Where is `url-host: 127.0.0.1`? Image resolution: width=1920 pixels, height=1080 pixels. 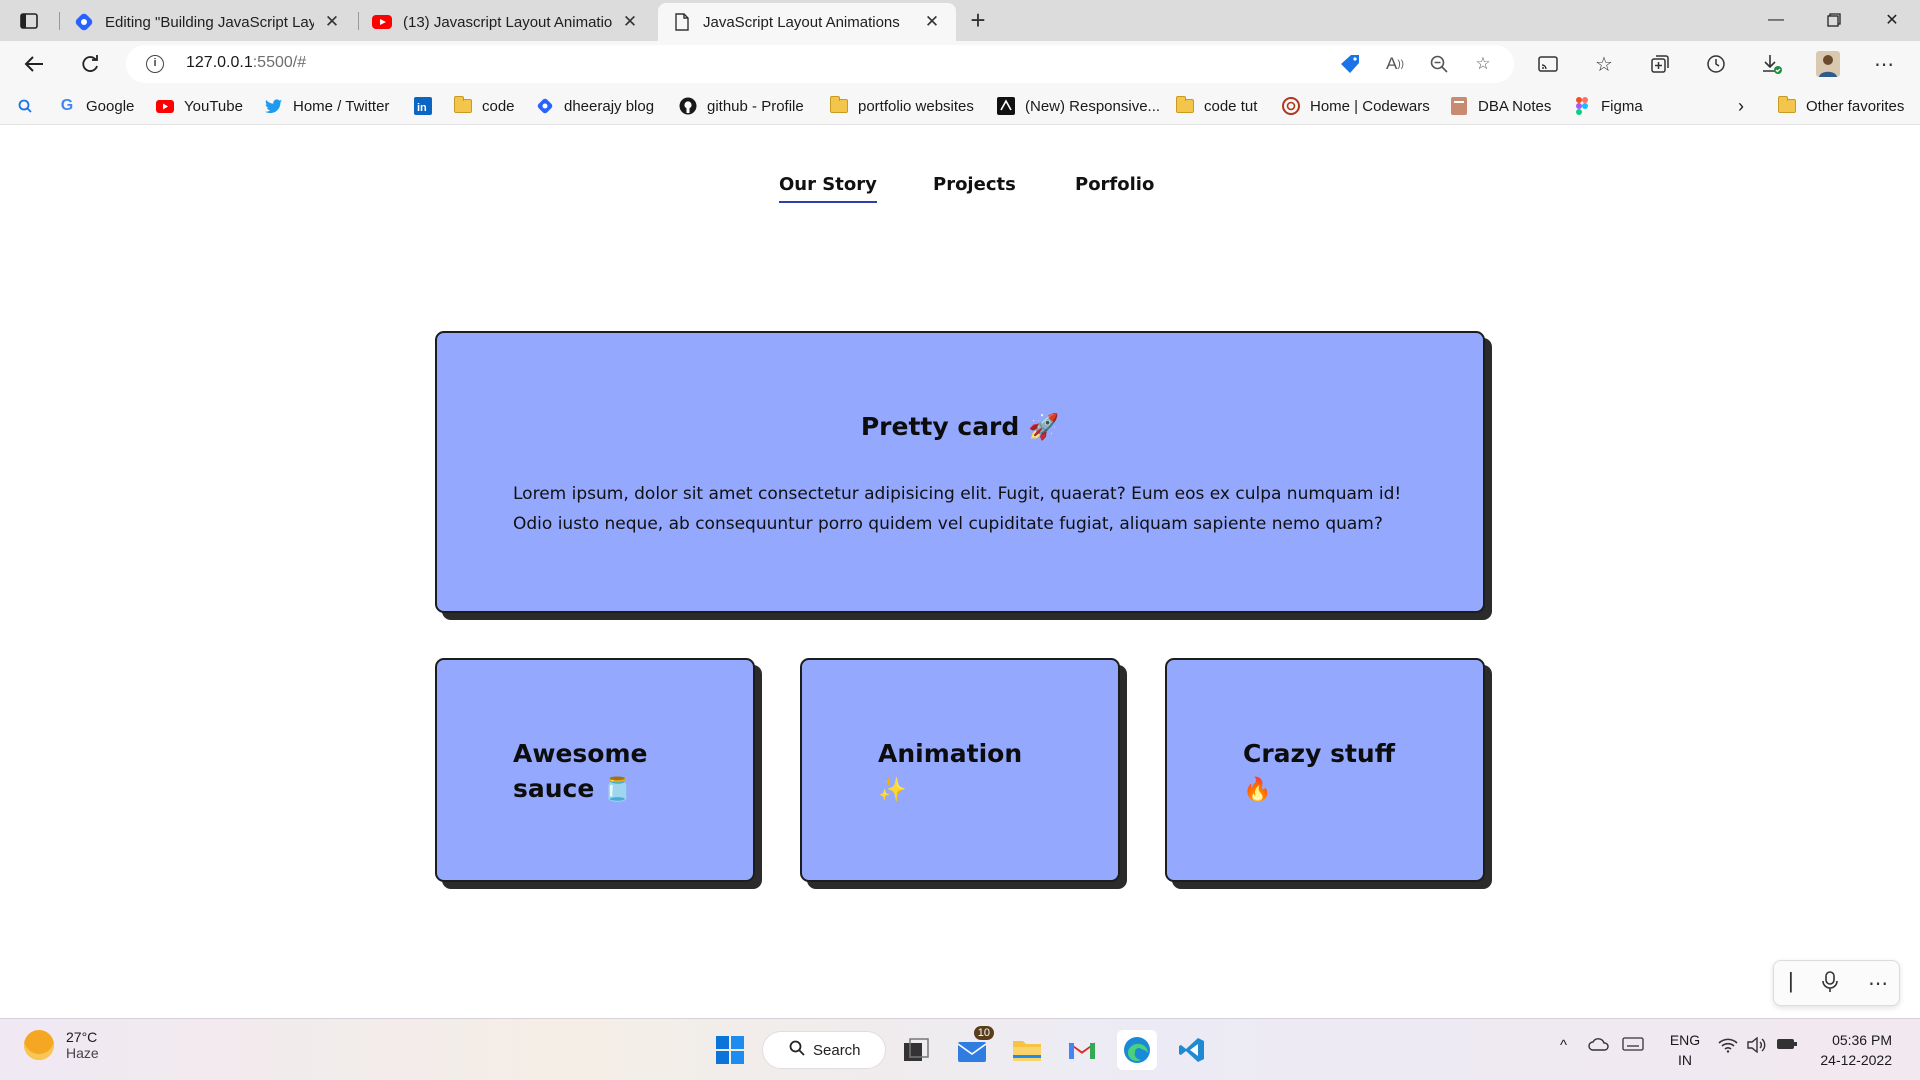
url-host: 127.0.0.1 is located at coordinates (219, 62).